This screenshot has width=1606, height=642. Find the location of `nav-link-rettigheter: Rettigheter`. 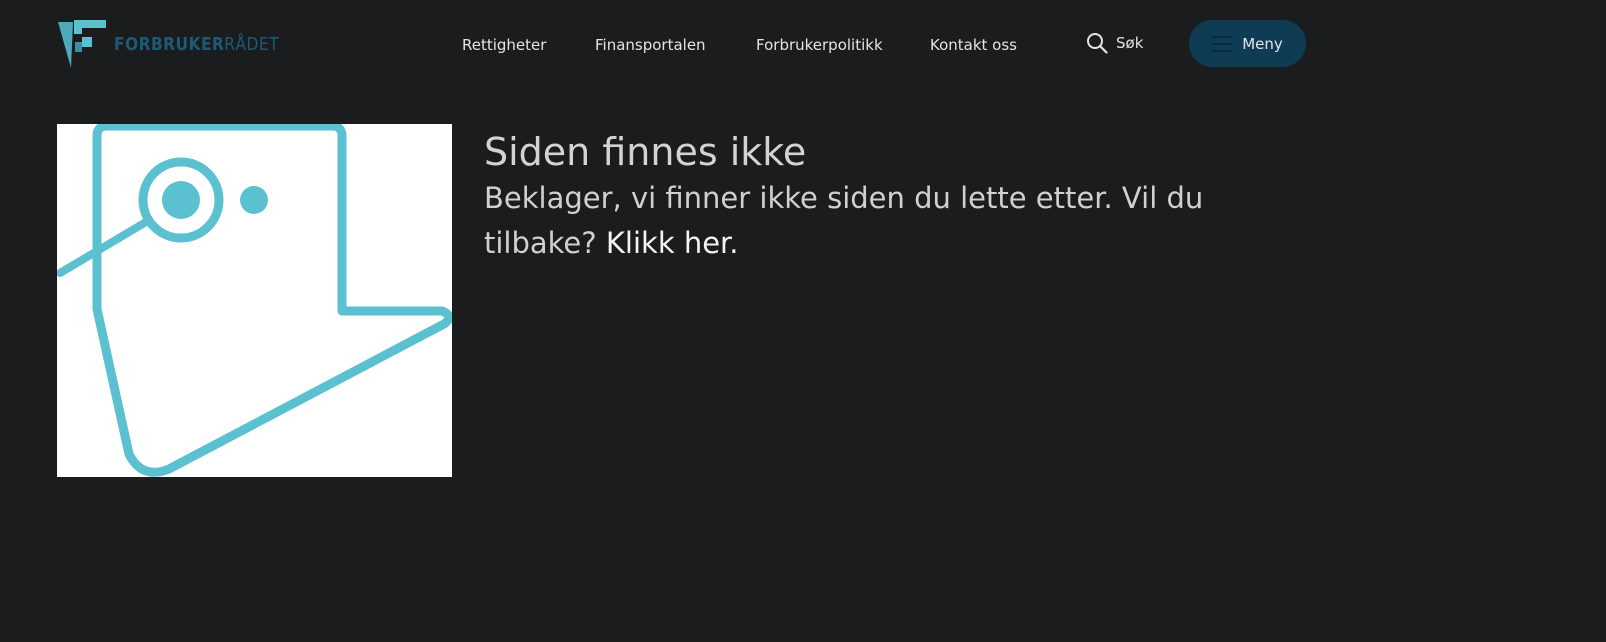

nav-link-rettigheter: Rettigheter is located at coordinates (504, 45).